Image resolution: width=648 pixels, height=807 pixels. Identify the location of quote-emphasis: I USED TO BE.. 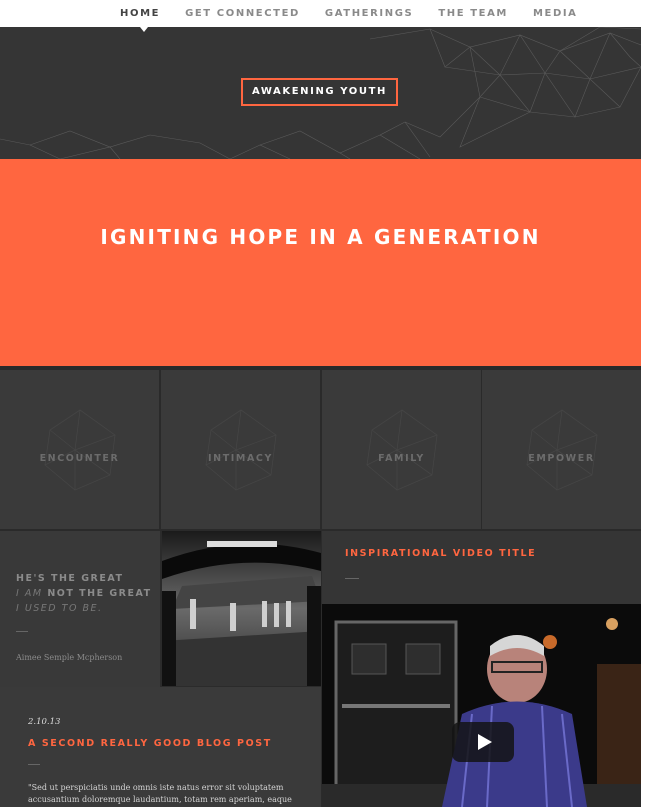
(59, 608).